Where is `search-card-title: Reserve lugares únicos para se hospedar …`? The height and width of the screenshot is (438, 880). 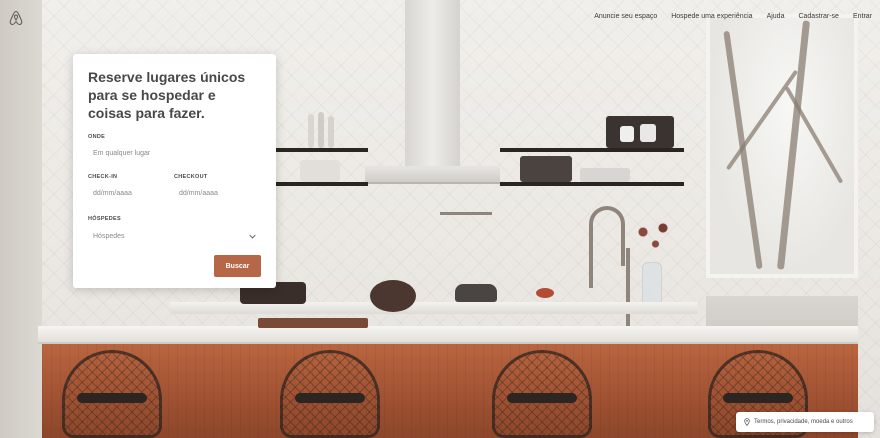 search-card-title: Reserve lugares únicos para se hospedar … is located at coordinates (167, 95).